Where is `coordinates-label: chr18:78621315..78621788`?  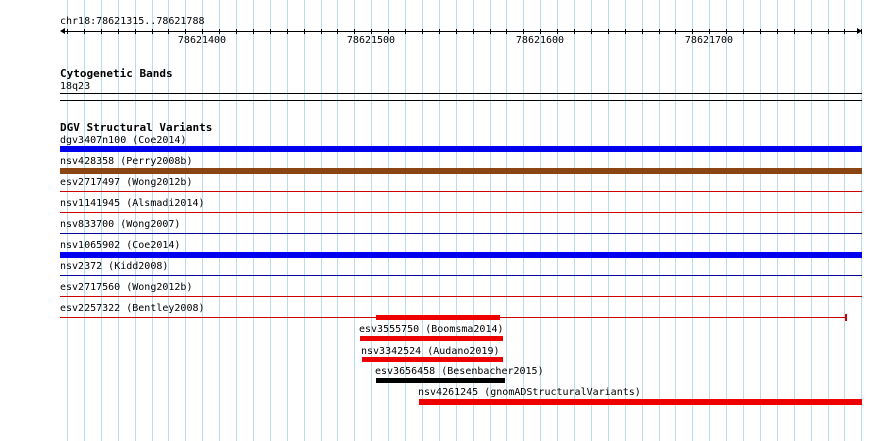
coordinates-label: chr18:78621315..78621788 is located at coordinates (132, 21).